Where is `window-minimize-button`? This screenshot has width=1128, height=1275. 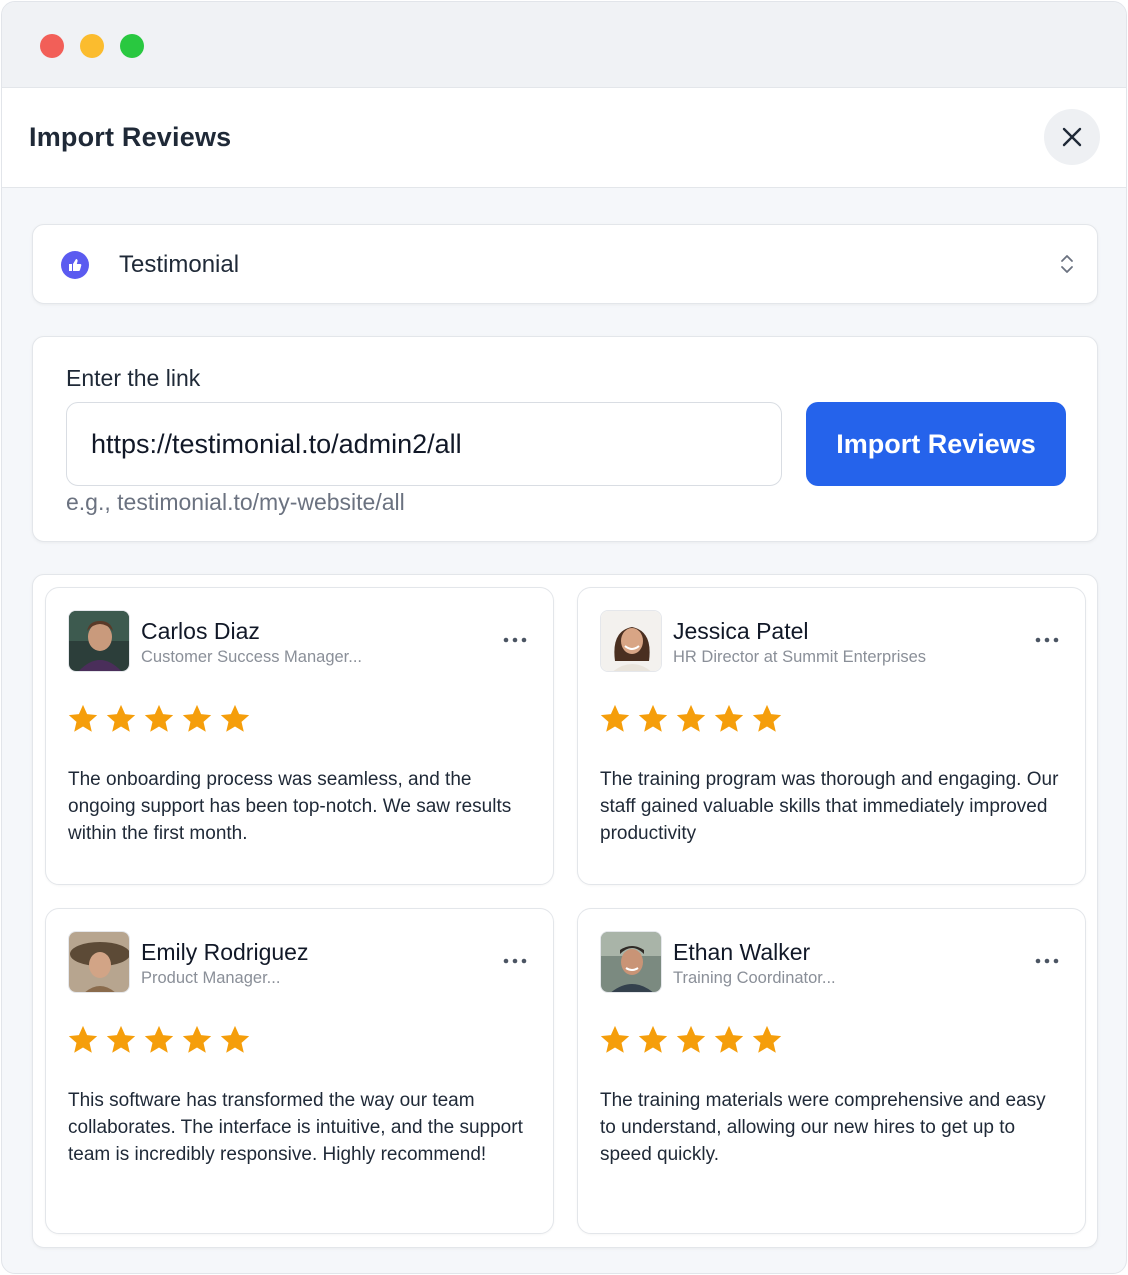 window-minimize-button is located at coordinates (92, 46).